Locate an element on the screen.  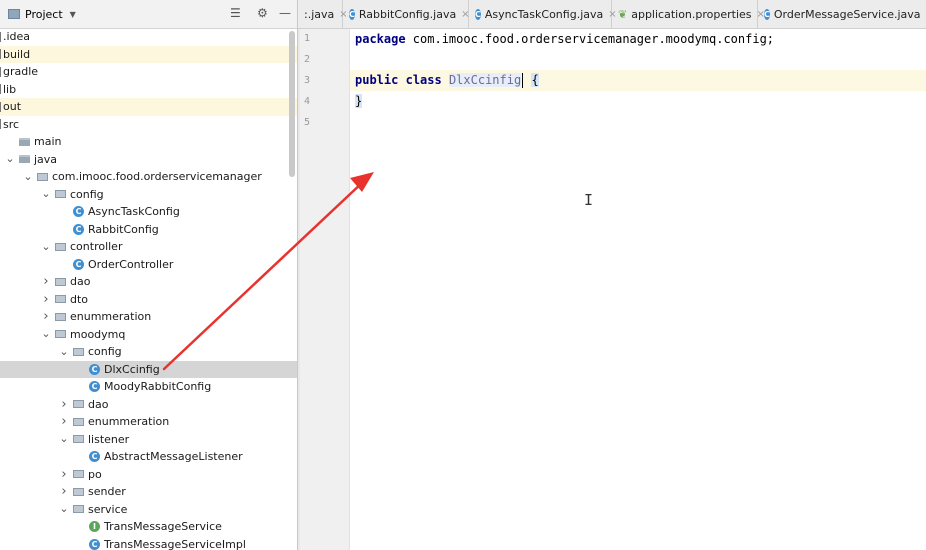
tree-item: lib is located at coordinates (148, 90).